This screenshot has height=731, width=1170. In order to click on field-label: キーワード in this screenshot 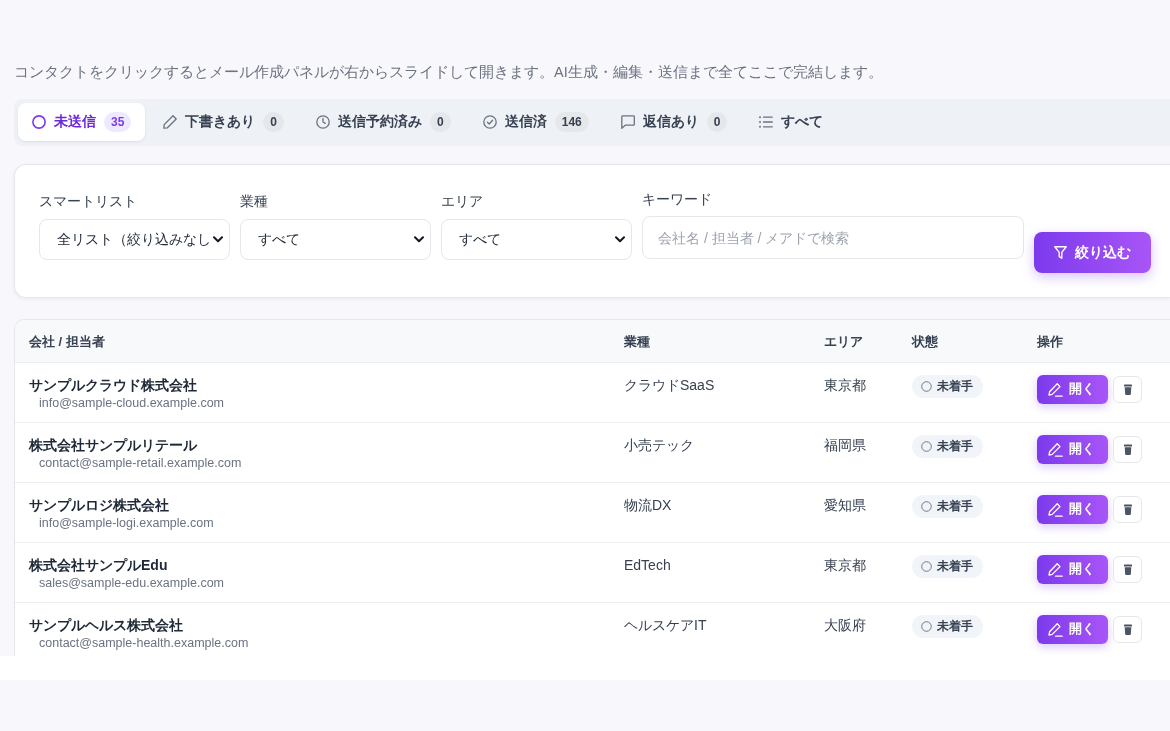, I will do `click(677, 199)`.